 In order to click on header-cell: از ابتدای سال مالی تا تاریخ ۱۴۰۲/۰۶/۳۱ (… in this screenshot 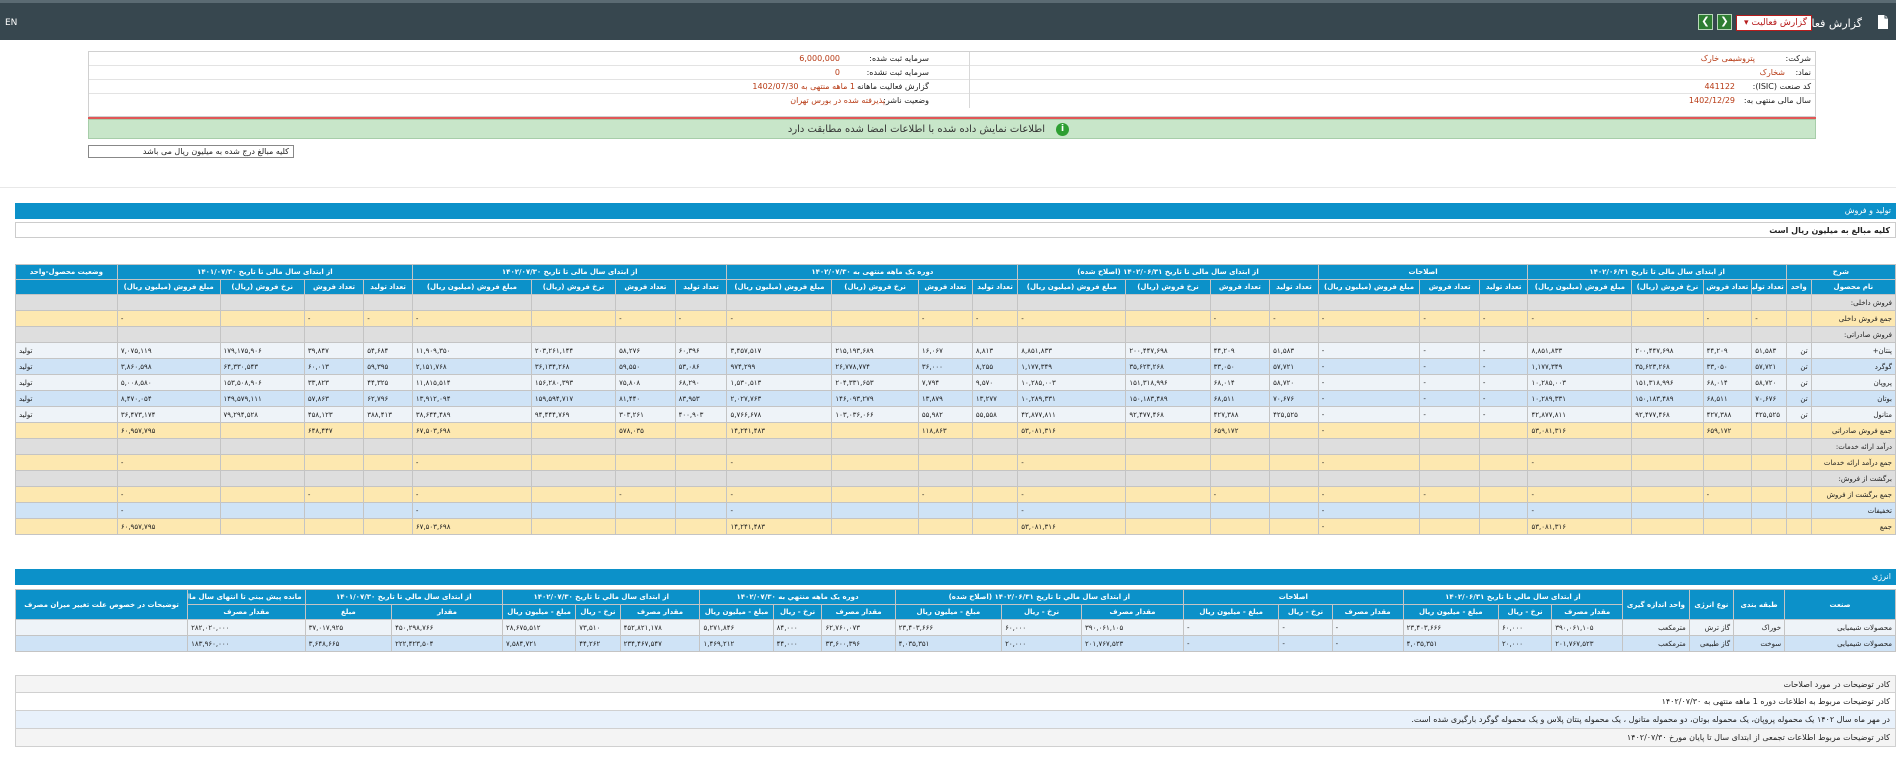, I will do `click(1168, 272)`.